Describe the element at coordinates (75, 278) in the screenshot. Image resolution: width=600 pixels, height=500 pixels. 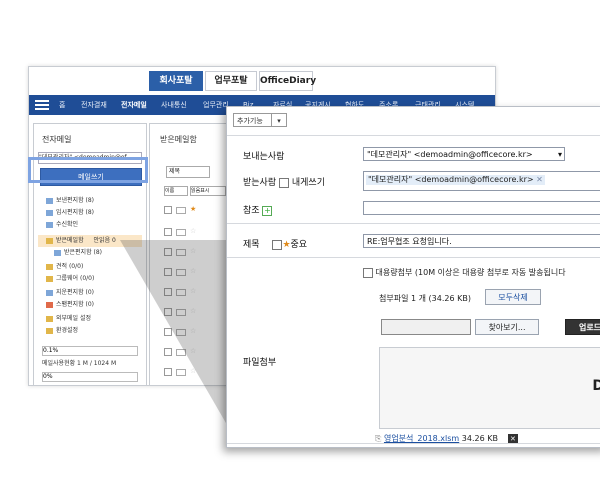
I see `folder-label: 그룹웨어 (0/0)` at that location.